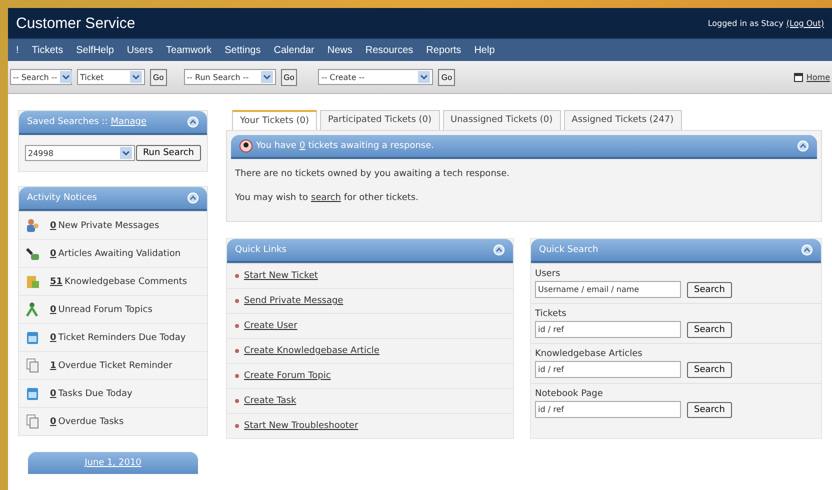 The width and height of the screenshot is (832, 490). What do you see at coordinates (371, 146) in the screenshot?
I see `panel-title: tickets awaiting a response.` at bounding box center [371, 146].